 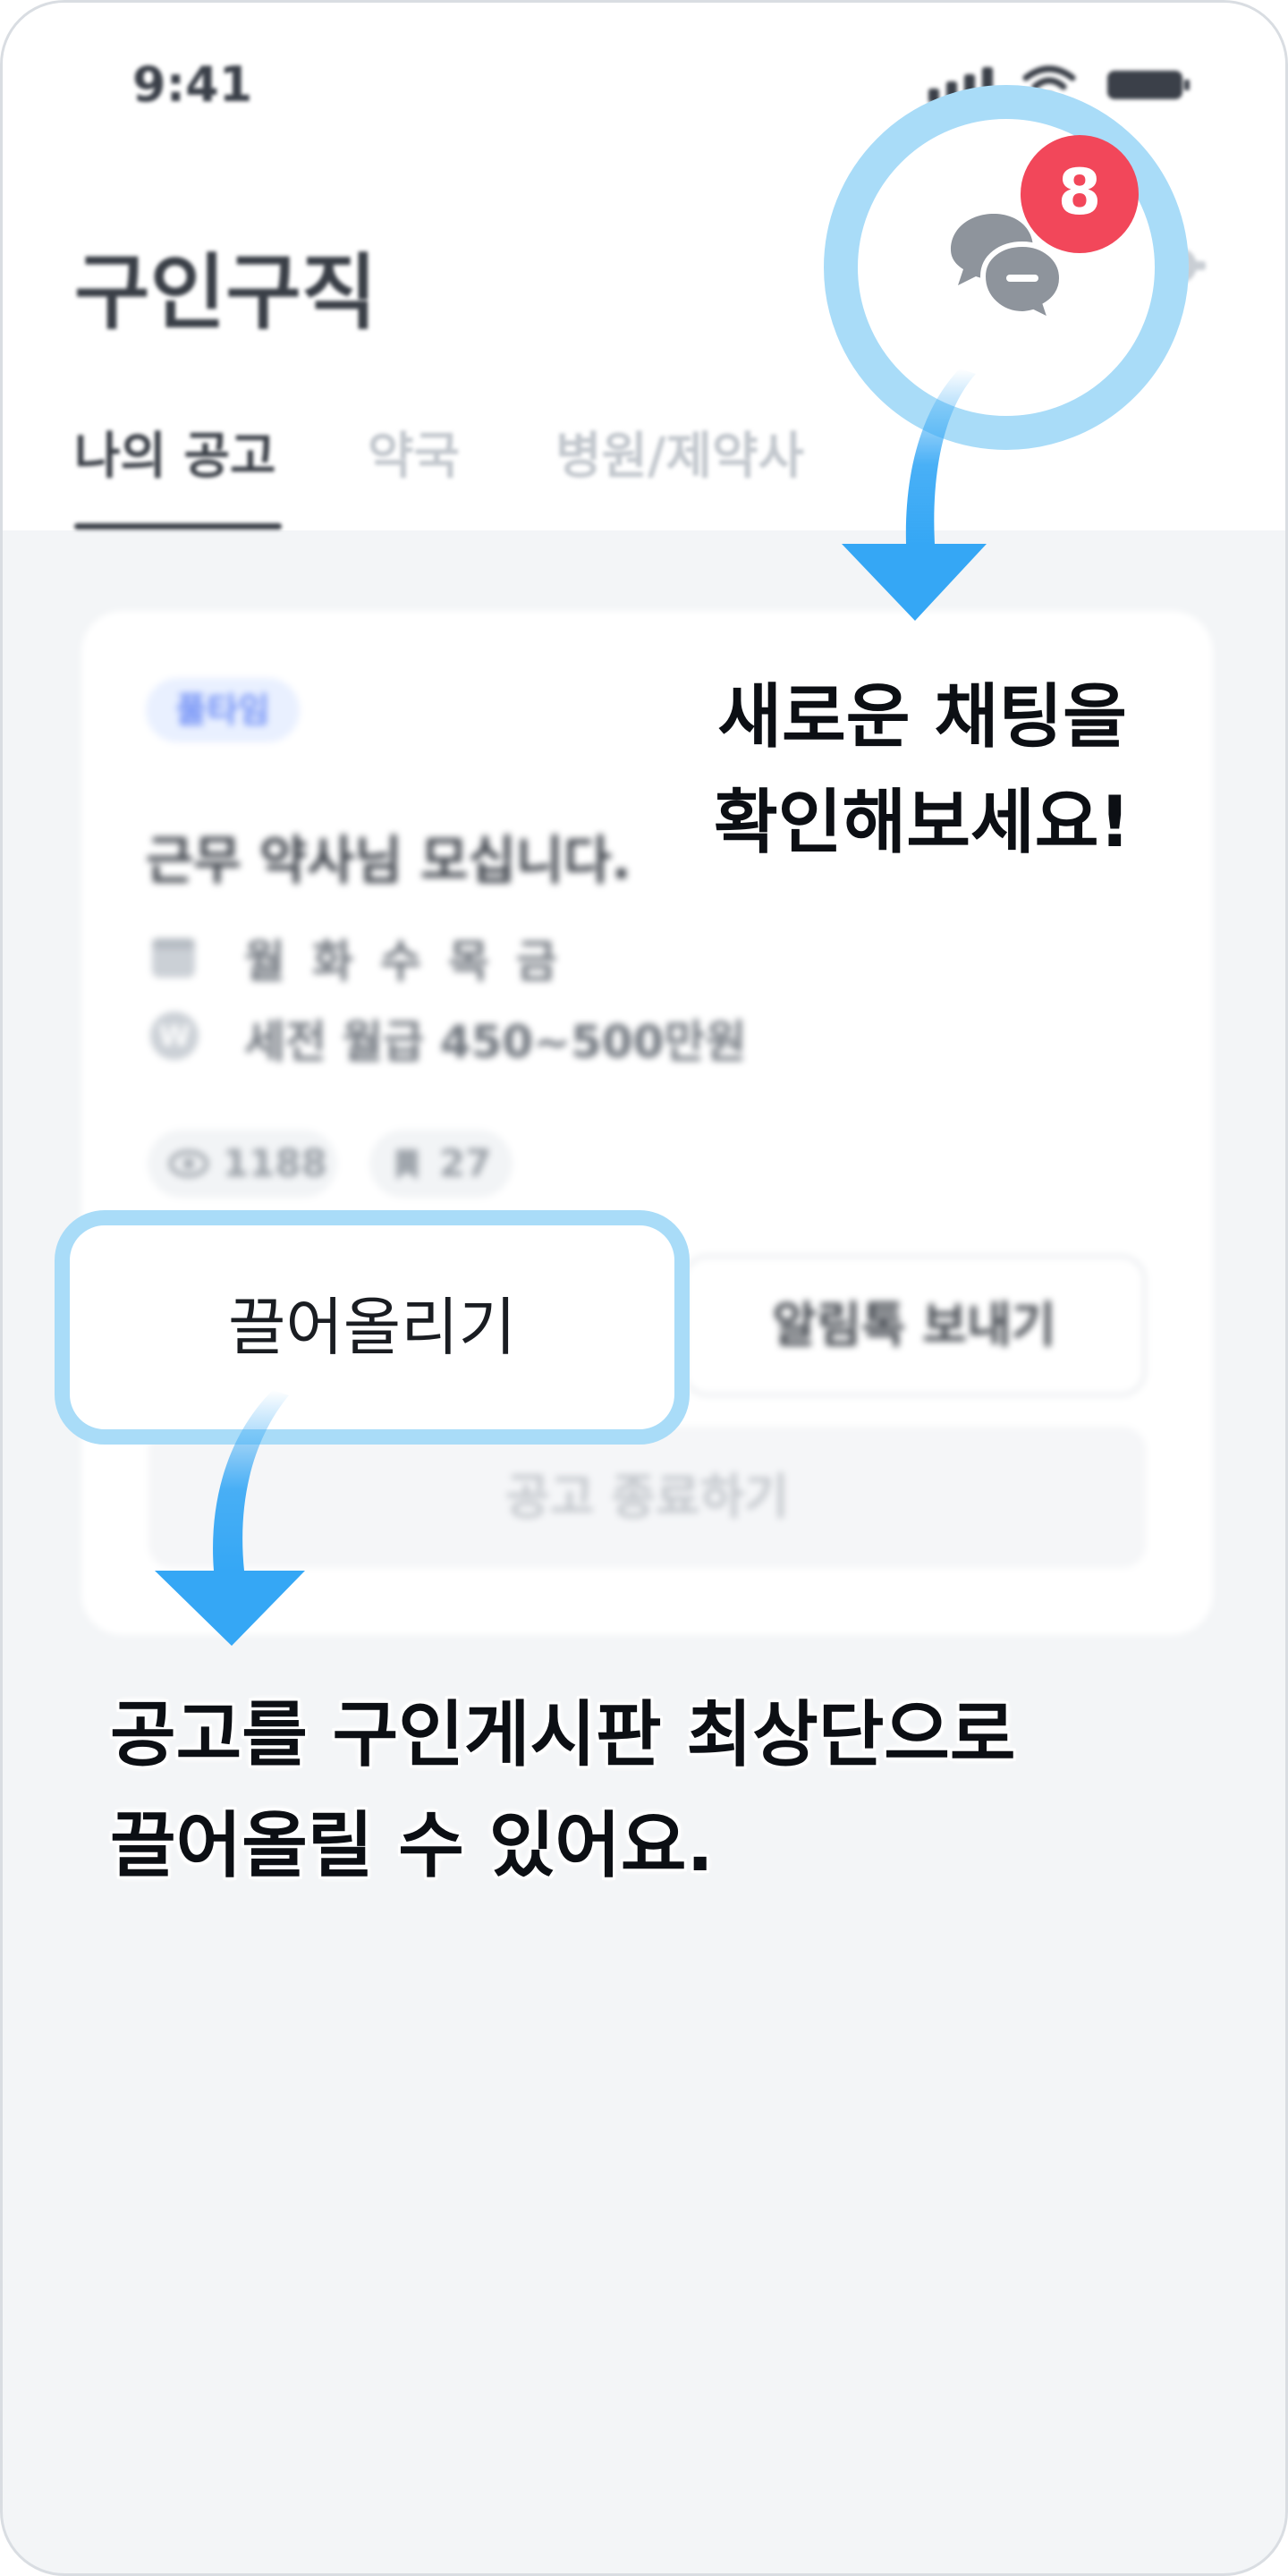 What do you see at coordinates (192, 84) in the screenshot?
I see `status-time: 9:41` at bounding box center [192, 84].